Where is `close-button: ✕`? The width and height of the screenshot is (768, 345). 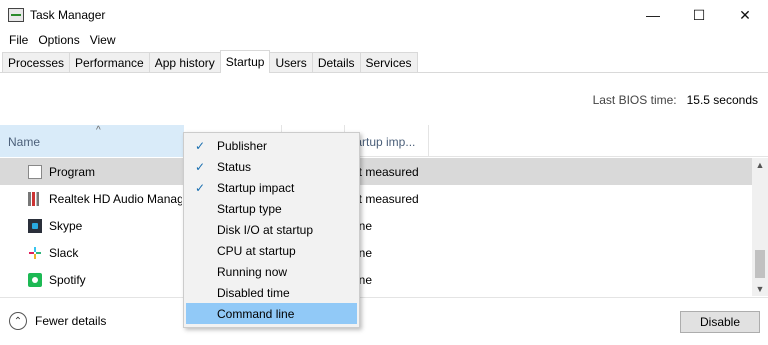 close-button: ✕ is located at coordinates (745, 15).